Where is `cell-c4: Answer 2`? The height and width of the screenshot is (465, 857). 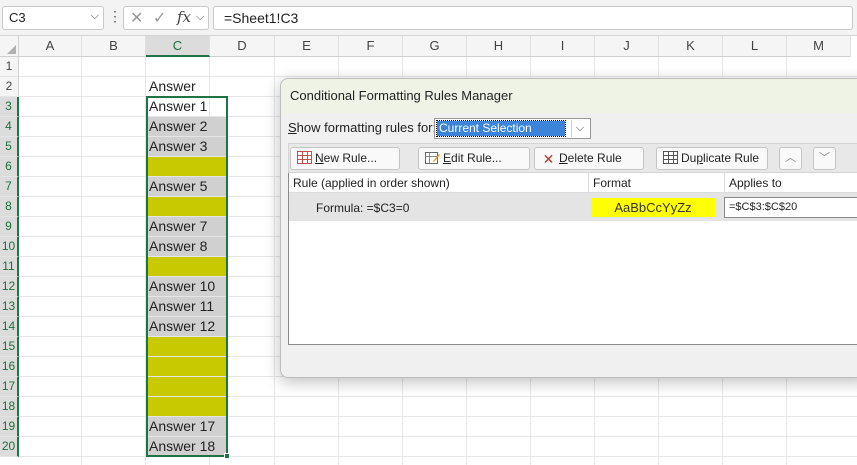
cell-c4: Answer 2 is located at coordinates (186, 127).